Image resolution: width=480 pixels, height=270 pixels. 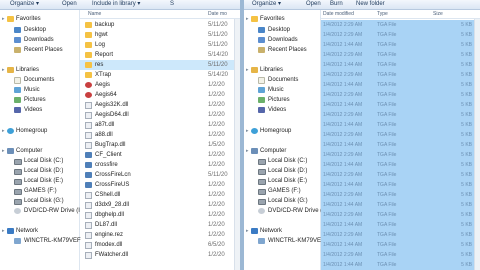 I want to click on dvd-drive-icon, so click(x=17, y=211).